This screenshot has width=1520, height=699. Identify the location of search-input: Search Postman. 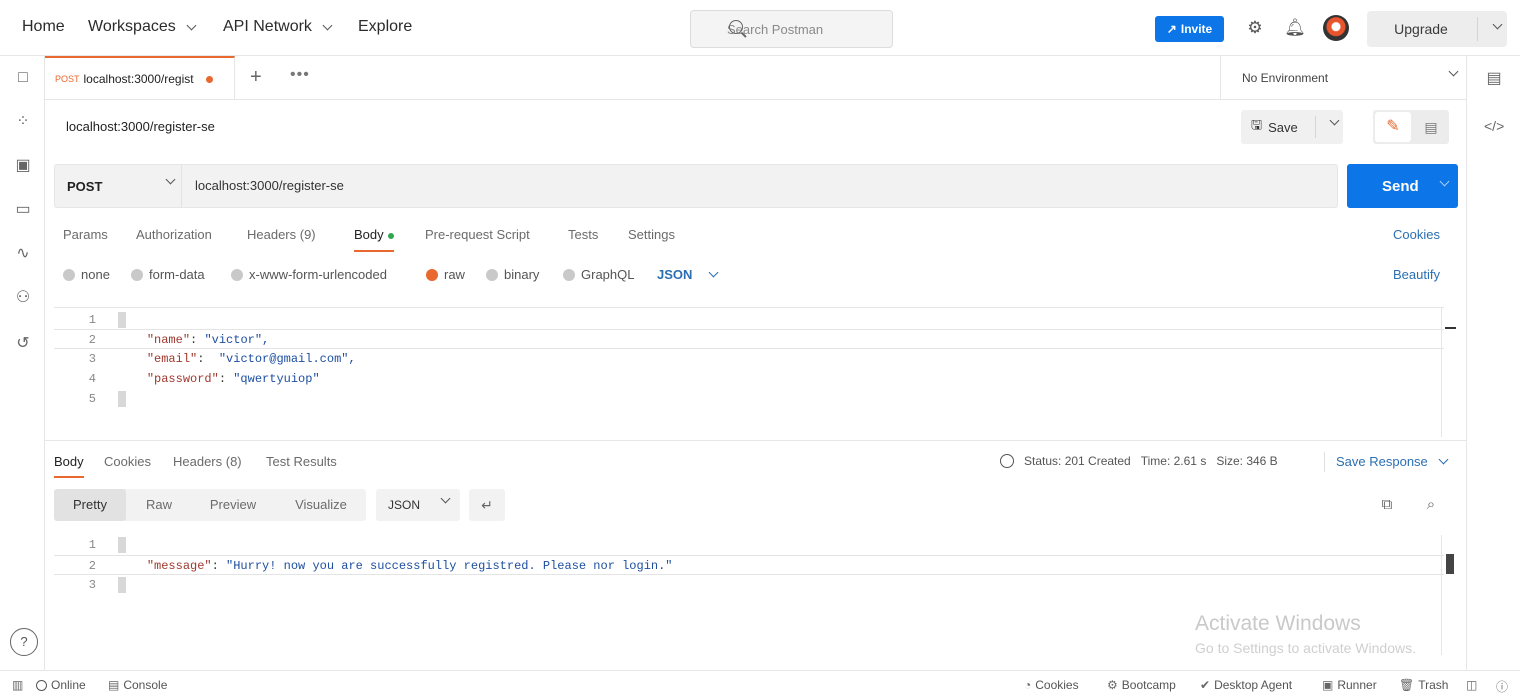
(791, 29).